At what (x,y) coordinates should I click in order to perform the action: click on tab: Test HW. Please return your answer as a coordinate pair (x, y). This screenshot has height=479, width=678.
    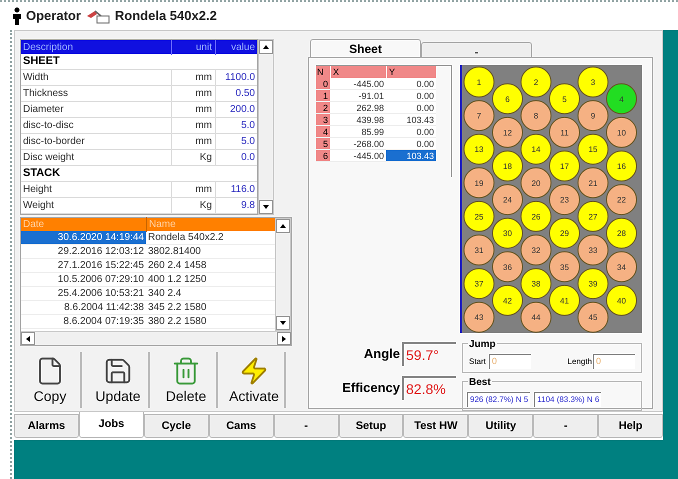
    Looking at the image, I should click on (435, 426).